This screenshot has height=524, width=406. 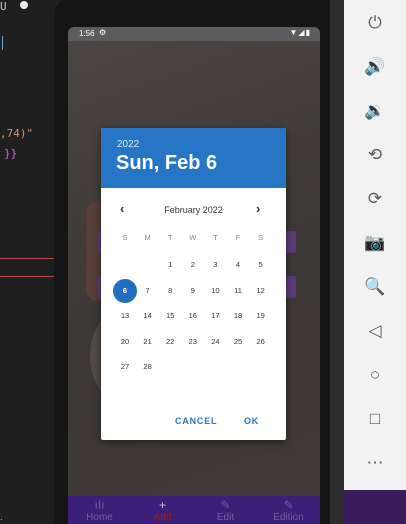 I want to click on status-bar: 1:56 ⚙ ▼◢▮, so click(x=194, y=34).